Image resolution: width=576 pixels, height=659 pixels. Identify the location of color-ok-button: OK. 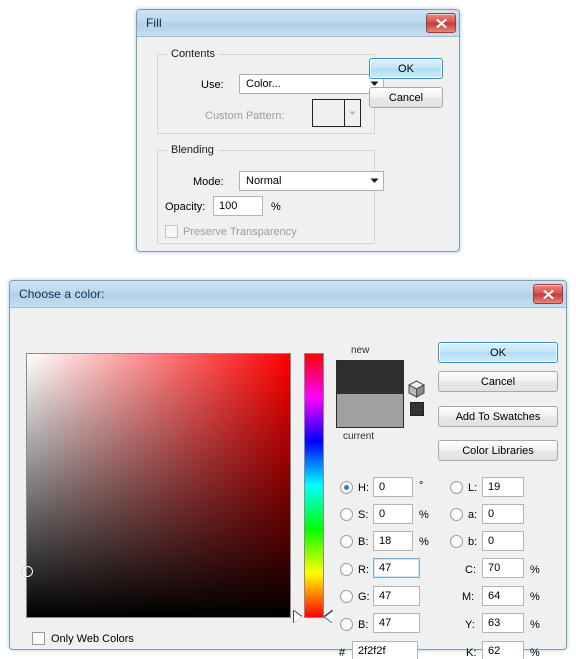
(498, 352).